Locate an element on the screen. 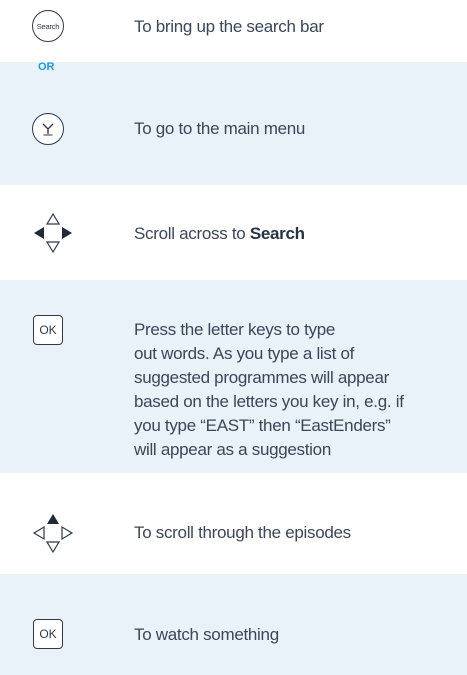  typing-line: Press the letter keys to type is located at coordinates (235, 329).